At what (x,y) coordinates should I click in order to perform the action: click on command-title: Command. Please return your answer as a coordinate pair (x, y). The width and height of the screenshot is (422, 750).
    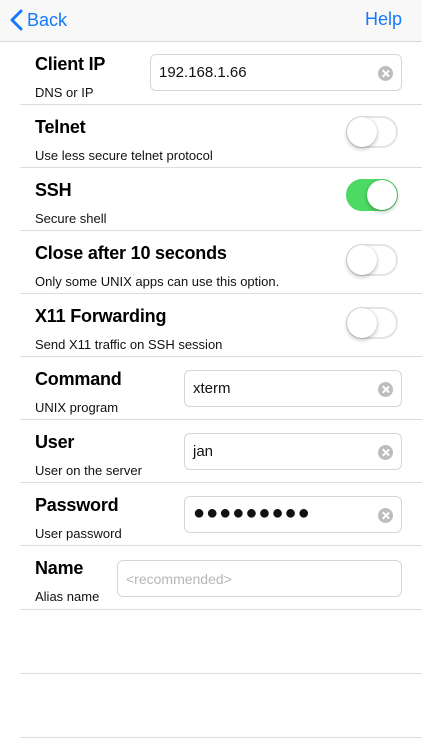
    Looking at the image, I should click on (78, 379).